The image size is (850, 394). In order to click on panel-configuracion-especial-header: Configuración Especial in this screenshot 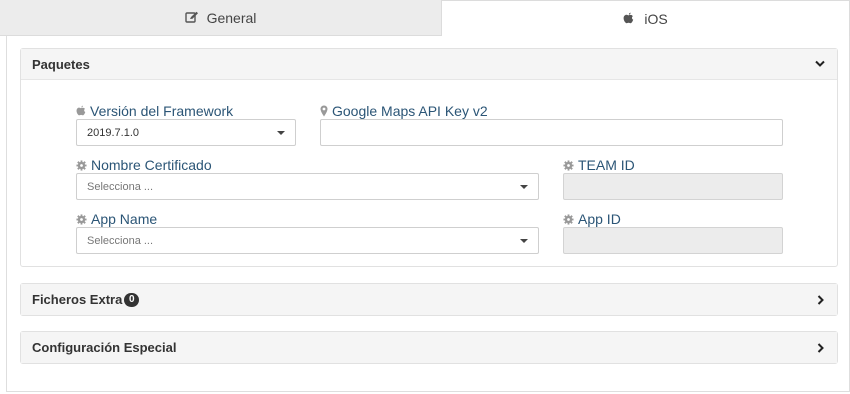, I will do `click(429, 347)`.